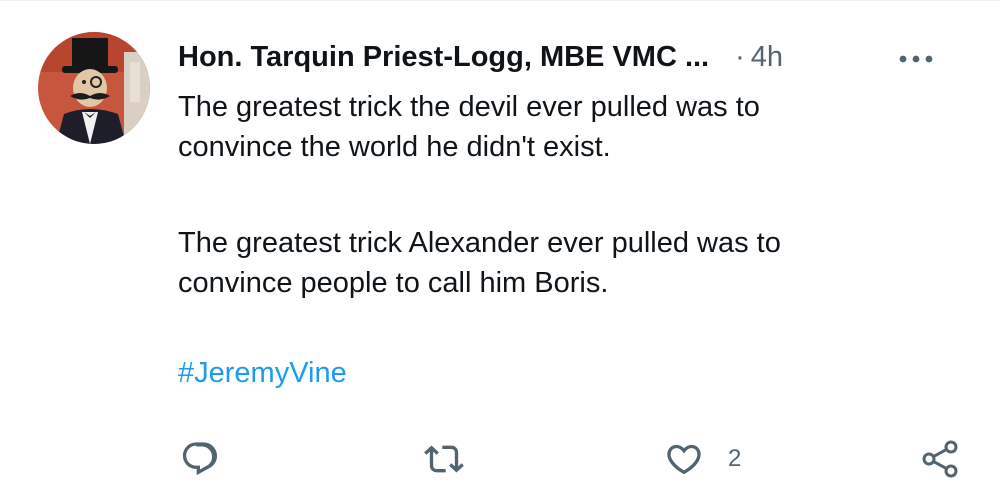  Describe the element at coordinates (393, 283) in the screenshot. I see `tweet-text-line: convince people to call him Boris.` at that location.